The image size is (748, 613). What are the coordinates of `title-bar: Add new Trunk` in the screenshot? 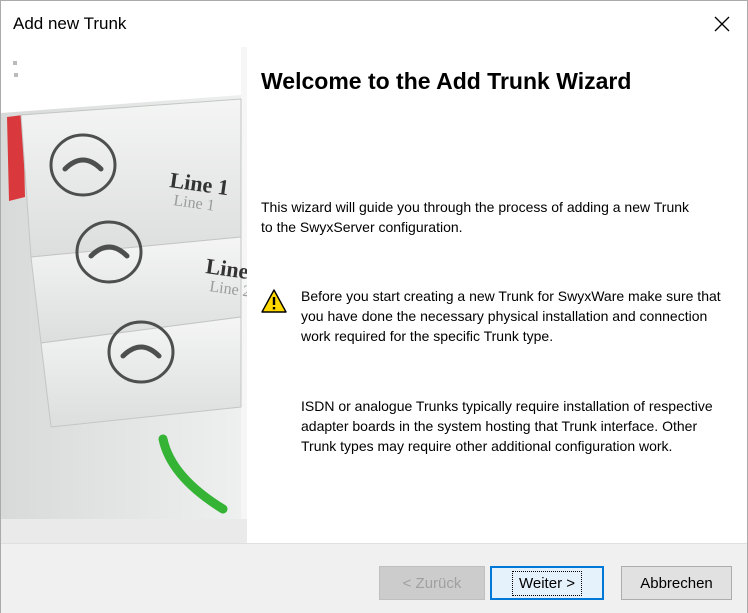 It's located at (374, 24).